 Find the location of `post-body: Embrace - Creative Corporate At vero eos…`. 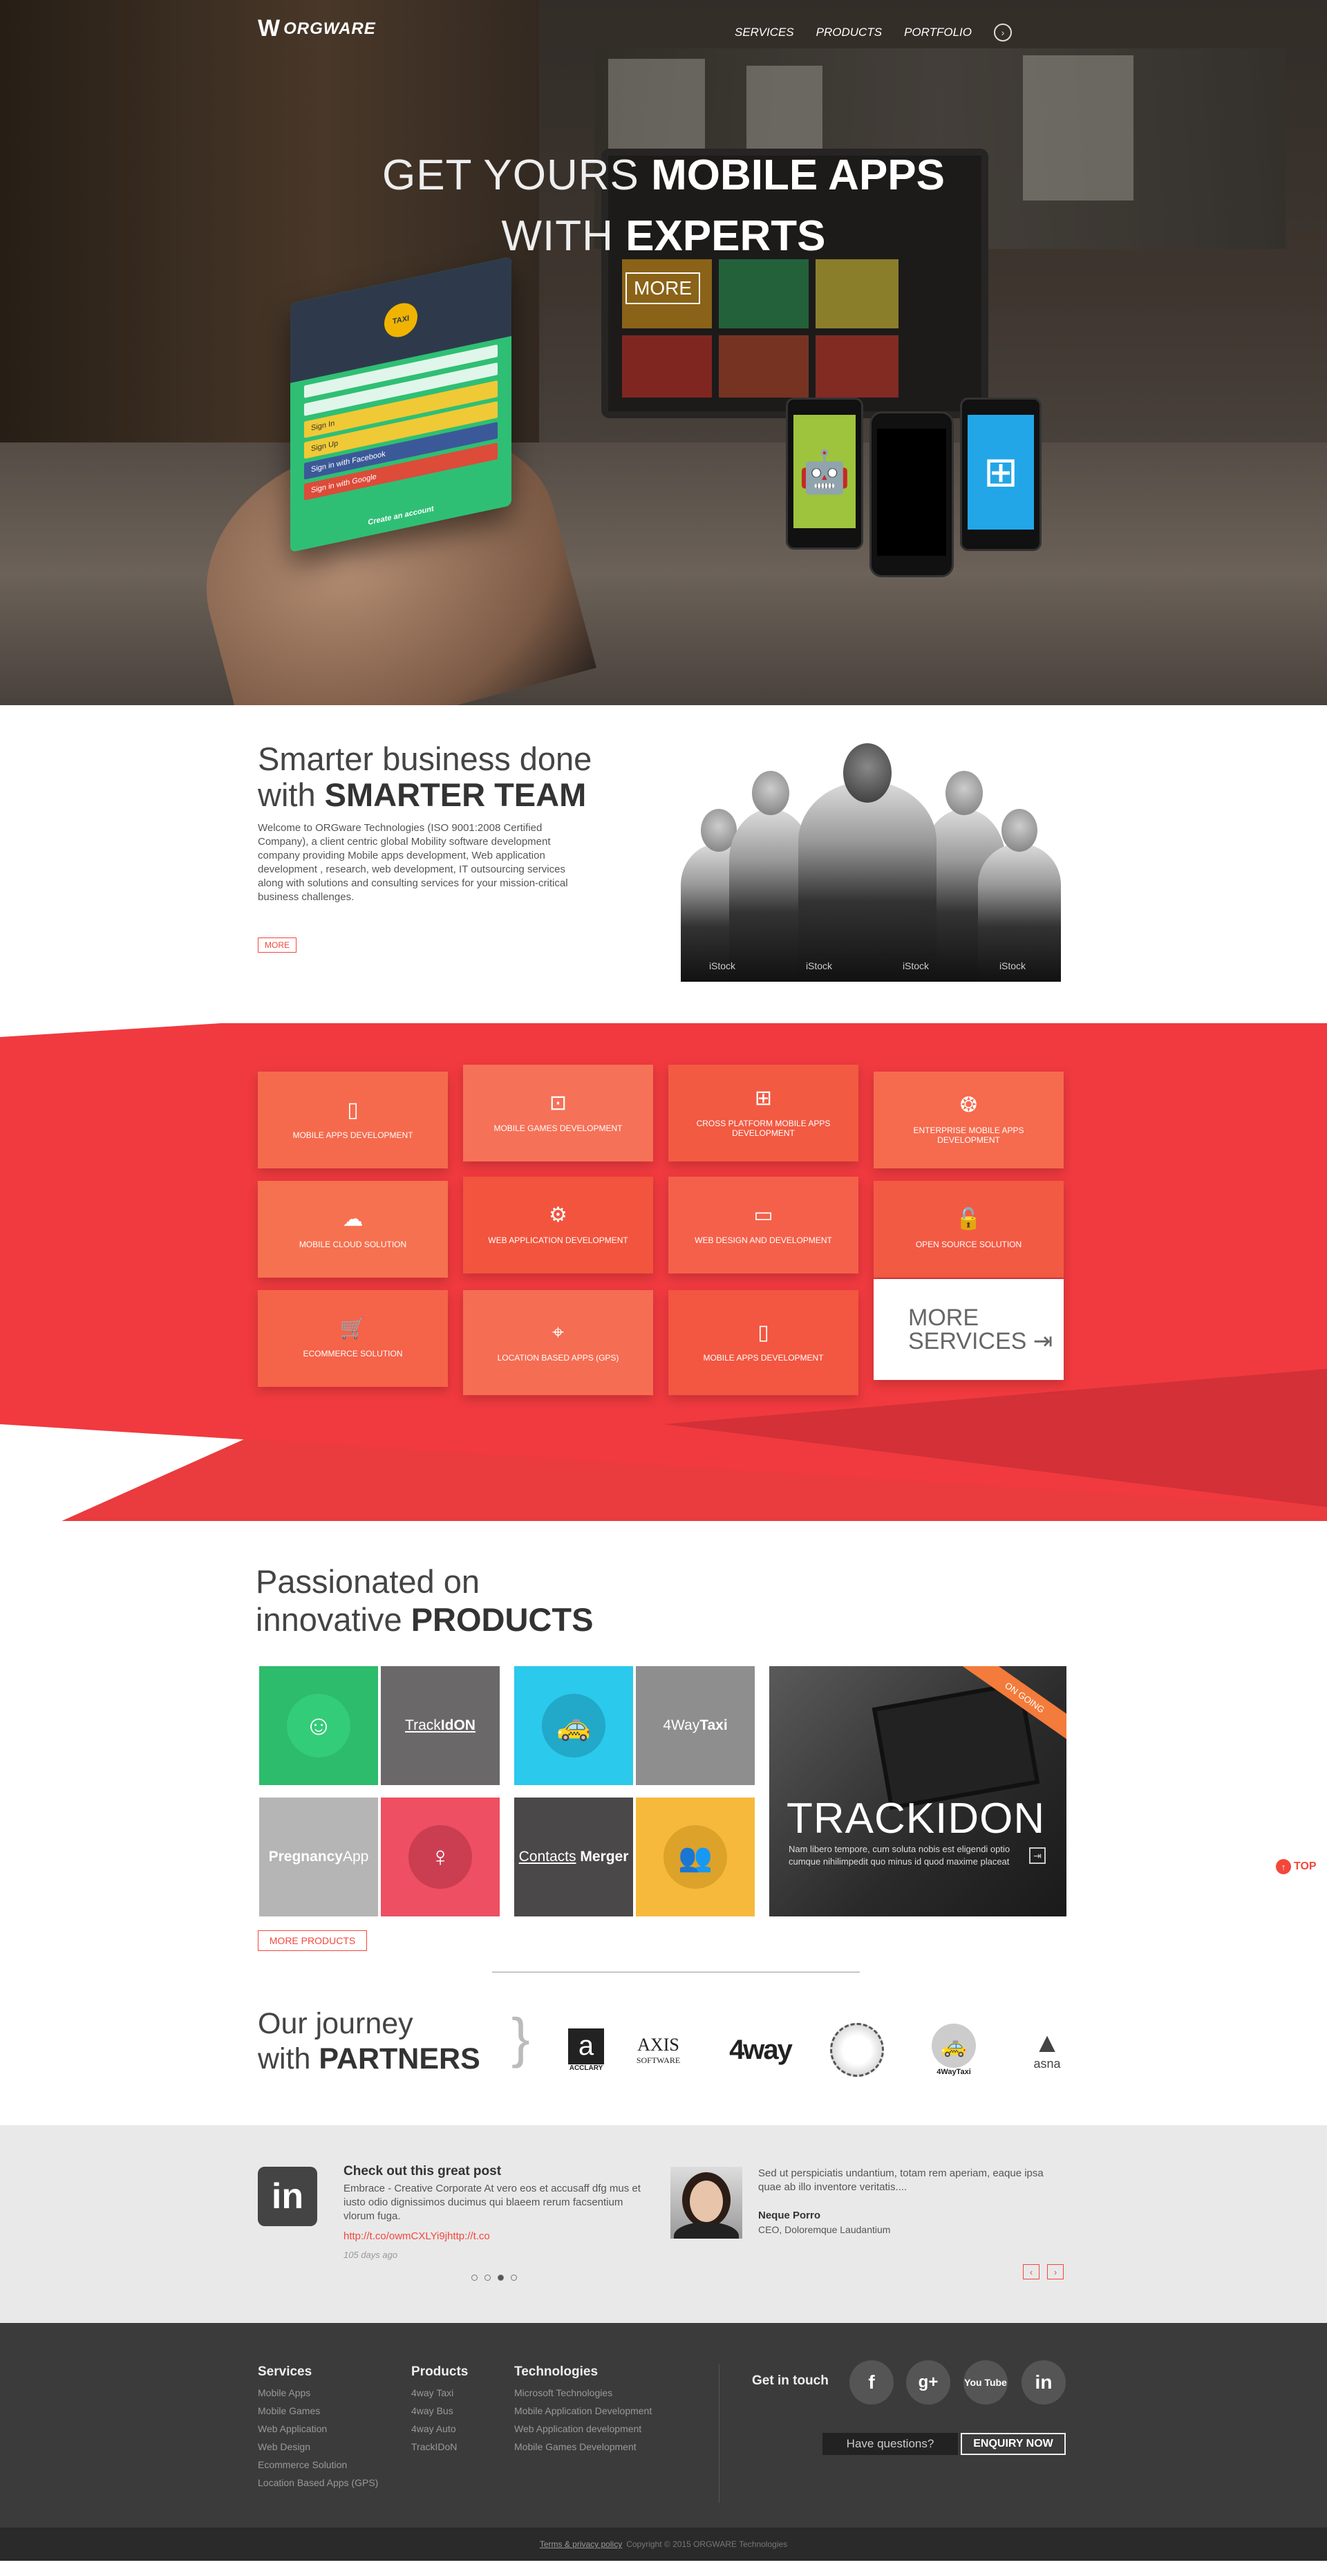

post-body: Embrace - Creative Corporate At vero eos… is located at coordinates (492, 2202).